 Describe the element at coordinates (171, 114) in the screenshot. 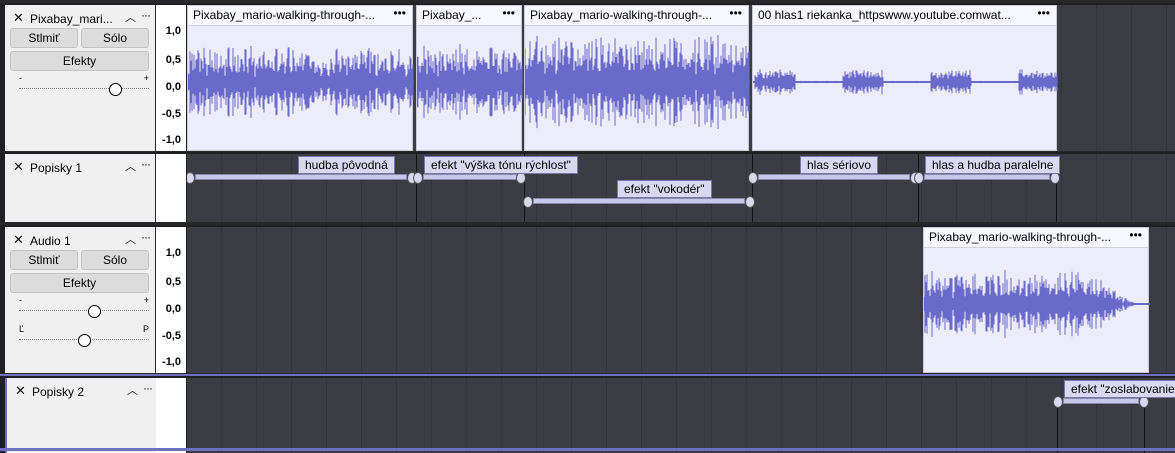

I see `scale-tick: -0,5` at that location.